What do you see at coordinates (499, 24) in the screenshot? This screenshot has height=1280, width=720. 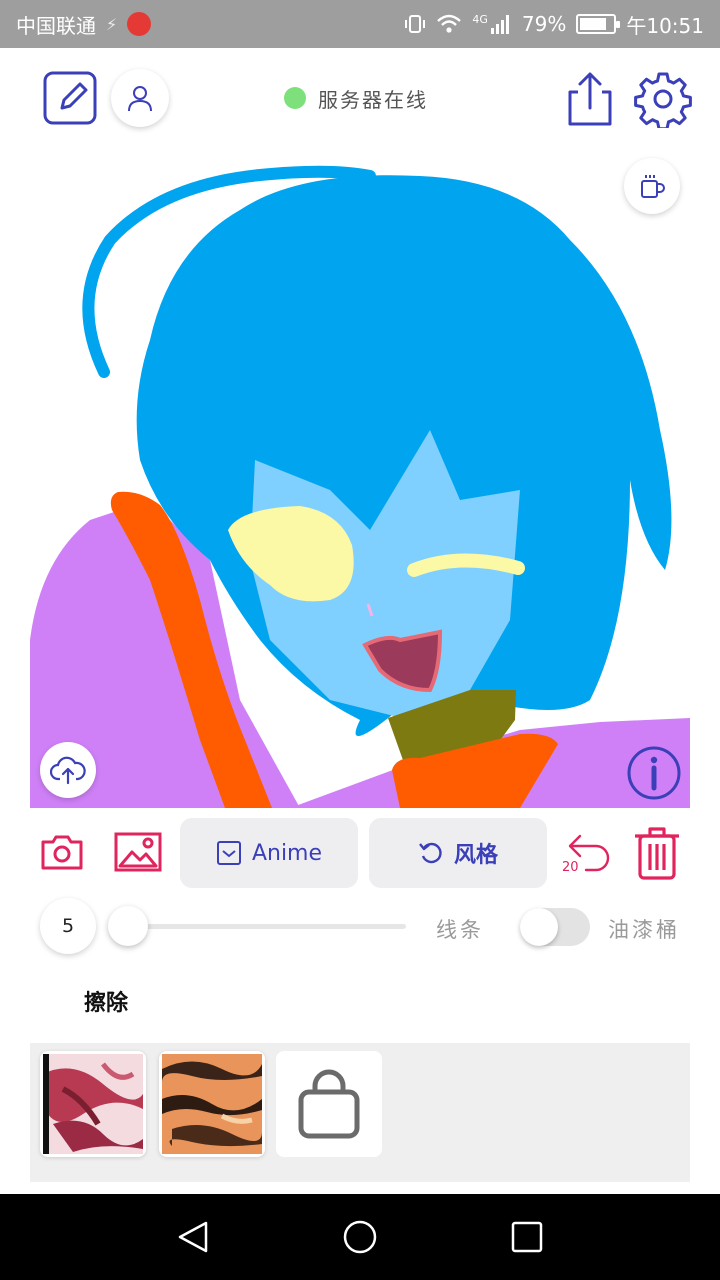 I see `signal-icon` at bounding box center [499, 24].